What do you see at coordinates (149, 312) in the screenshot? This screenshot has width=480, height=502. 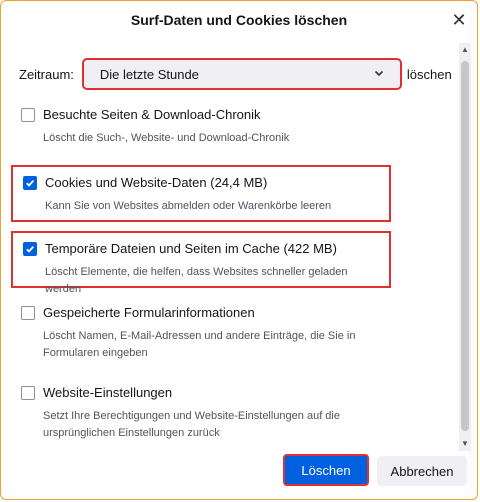 I see `forms-label: Gespeicherte Formularinformationen` at bounding box center [149, 312].